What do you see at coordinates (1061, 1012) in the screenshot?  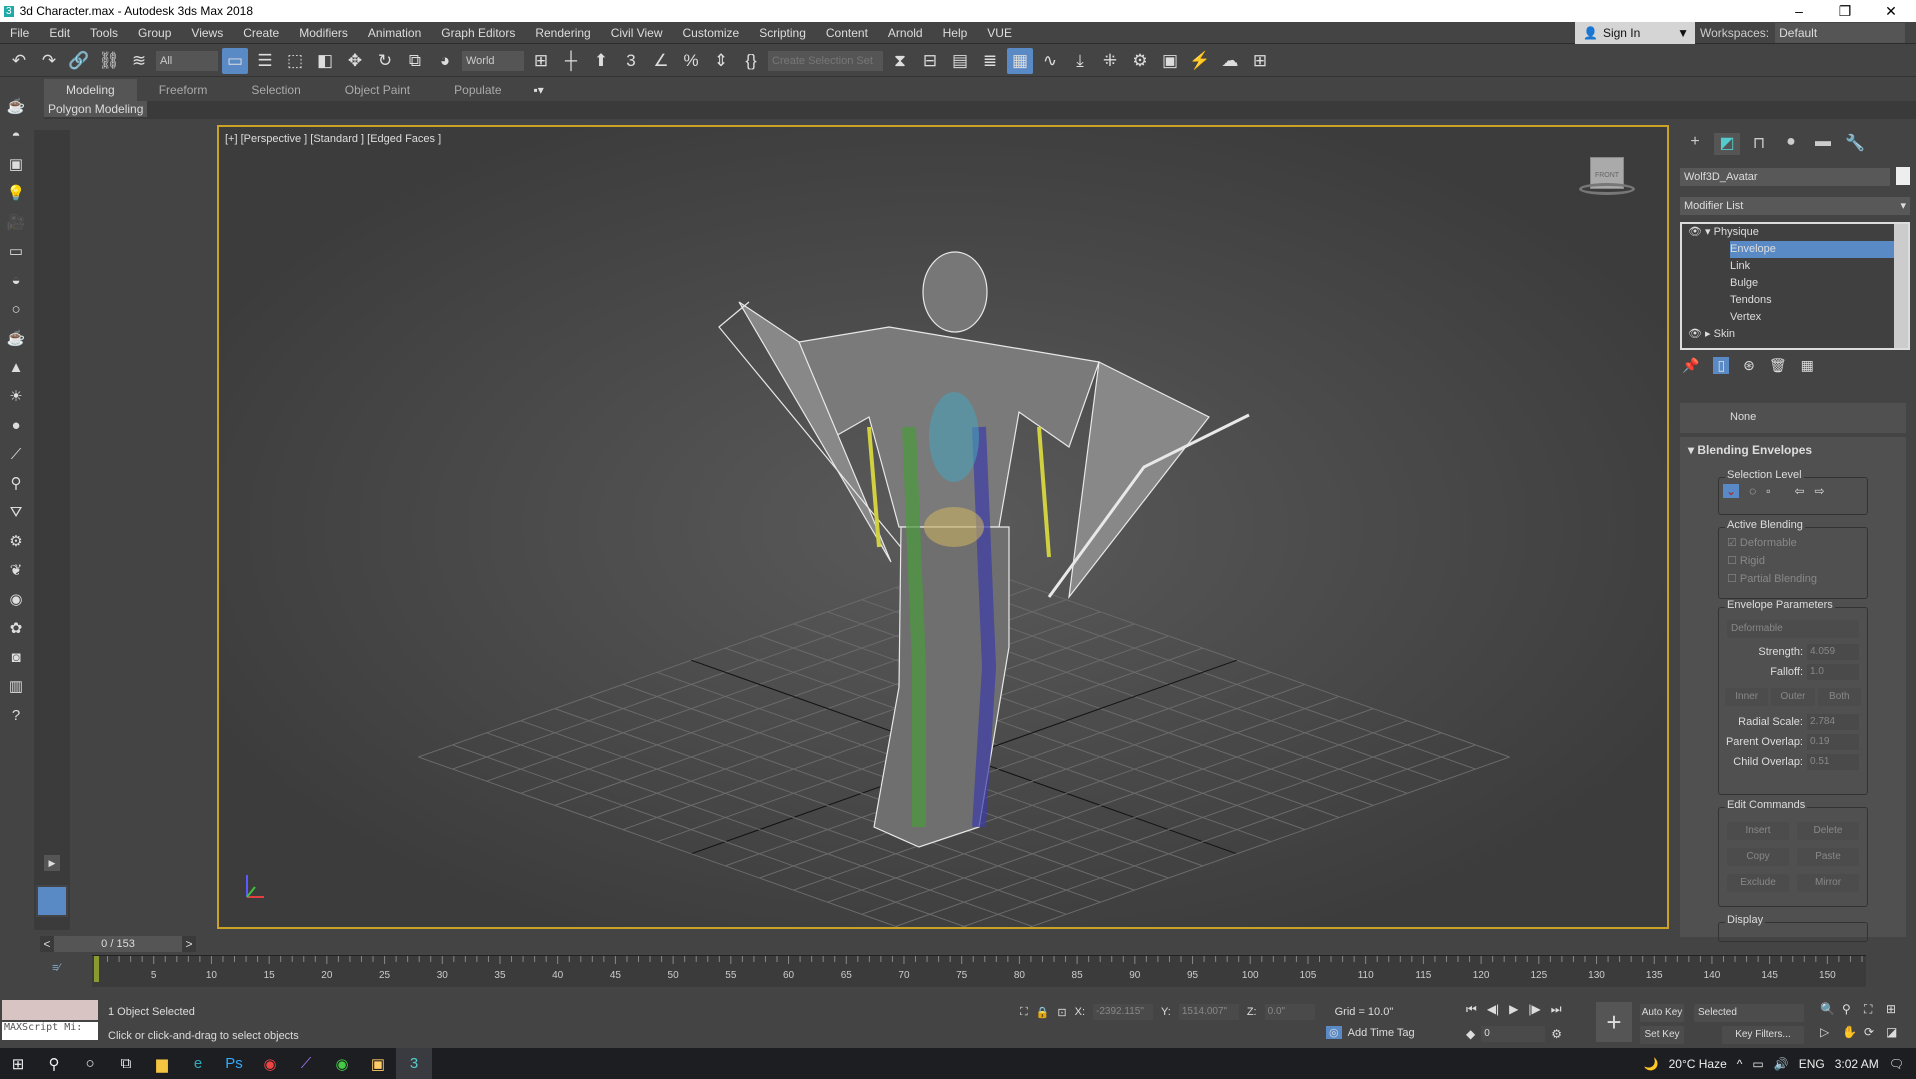 I see `absolute-mode-icon: ⊡` at bounding box center [1061, 1012].